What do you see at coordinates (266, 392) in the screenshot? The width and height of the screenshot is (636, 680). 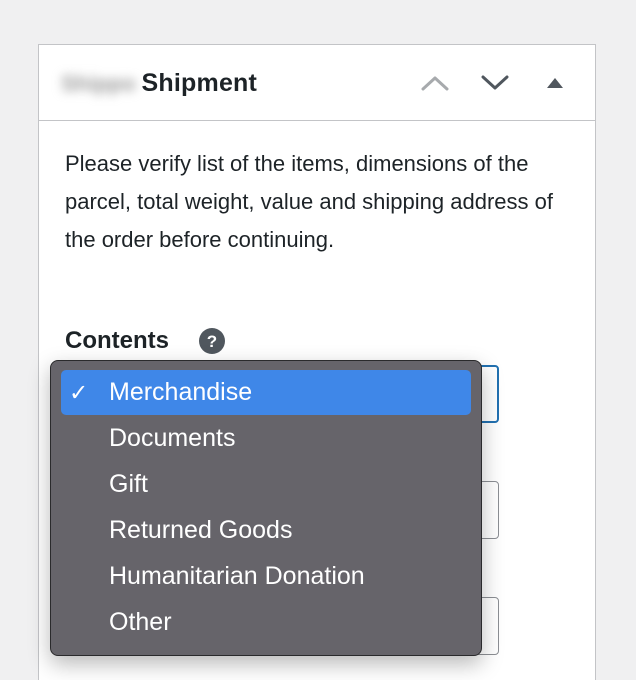 I see `option-merchandise: ✓ Merchandise` at bounding box center [266, 392].